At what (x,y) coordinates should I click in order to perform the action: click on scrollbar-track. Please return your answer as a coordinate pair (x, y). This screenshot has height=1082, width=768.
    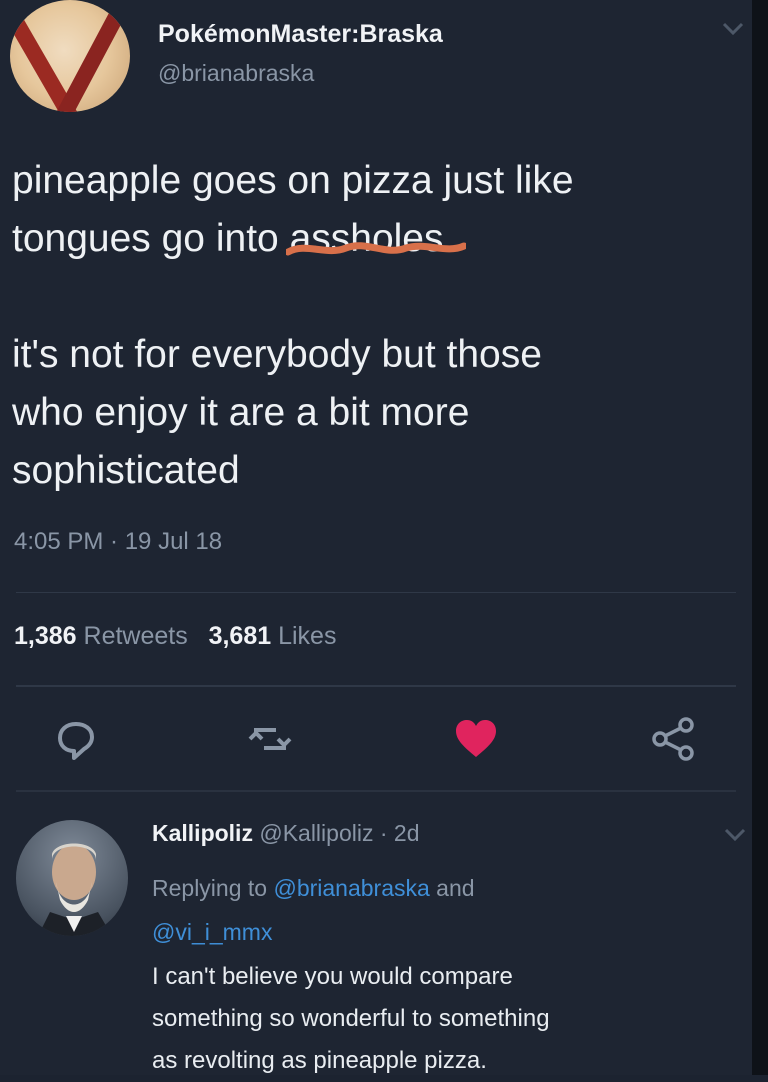
    Looking at the image, I should click on (760, 537).